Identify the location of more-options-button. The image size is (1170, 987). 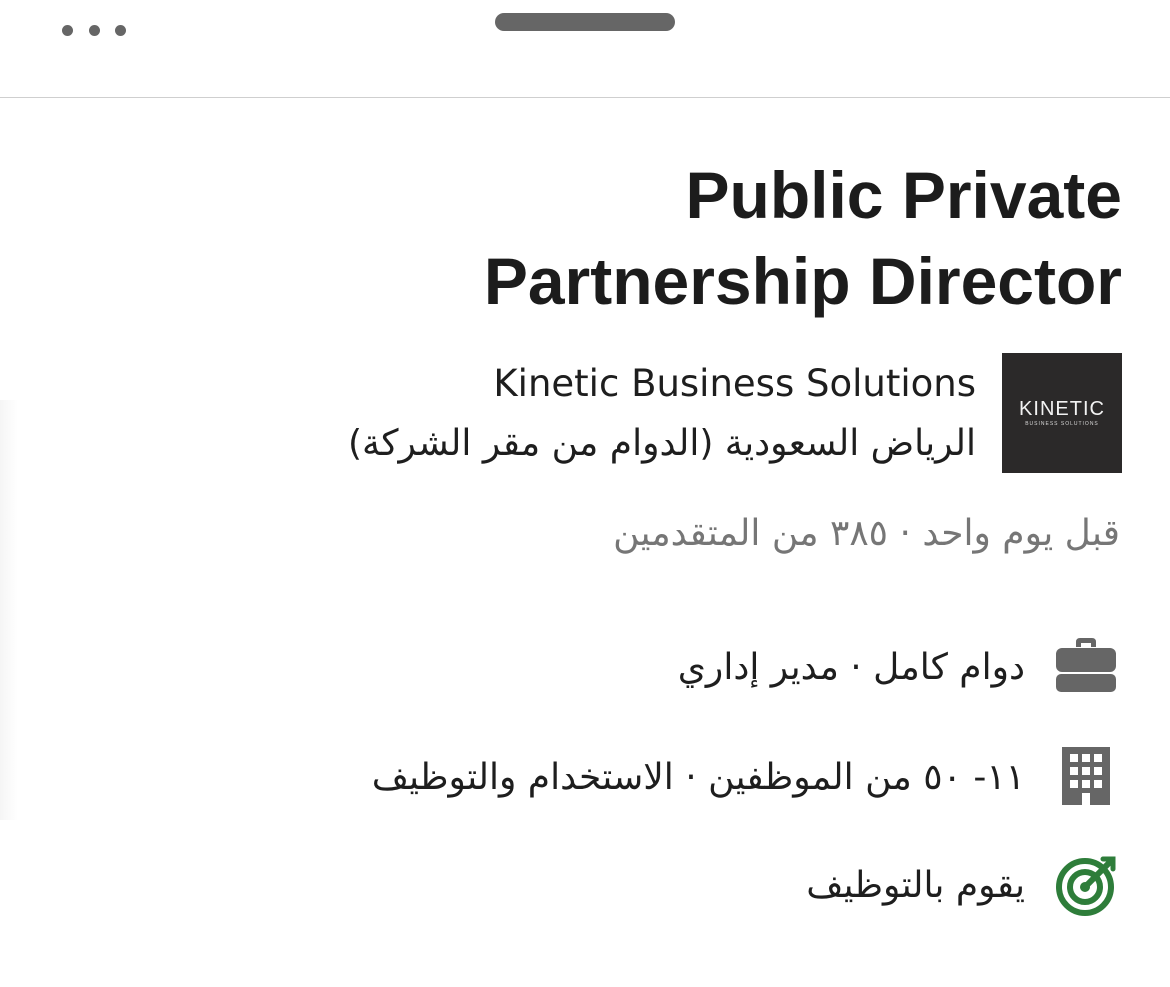
(94, 30).